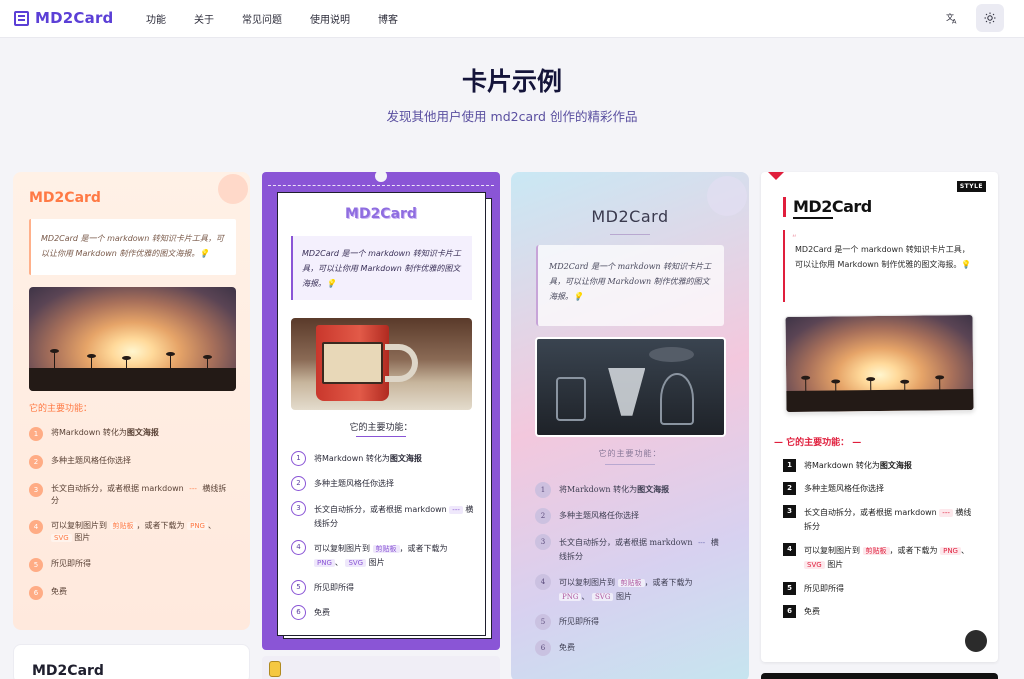  Describe the element at coordinates (381, 667) in the screenshot. I see `example-card-peek` at that location.